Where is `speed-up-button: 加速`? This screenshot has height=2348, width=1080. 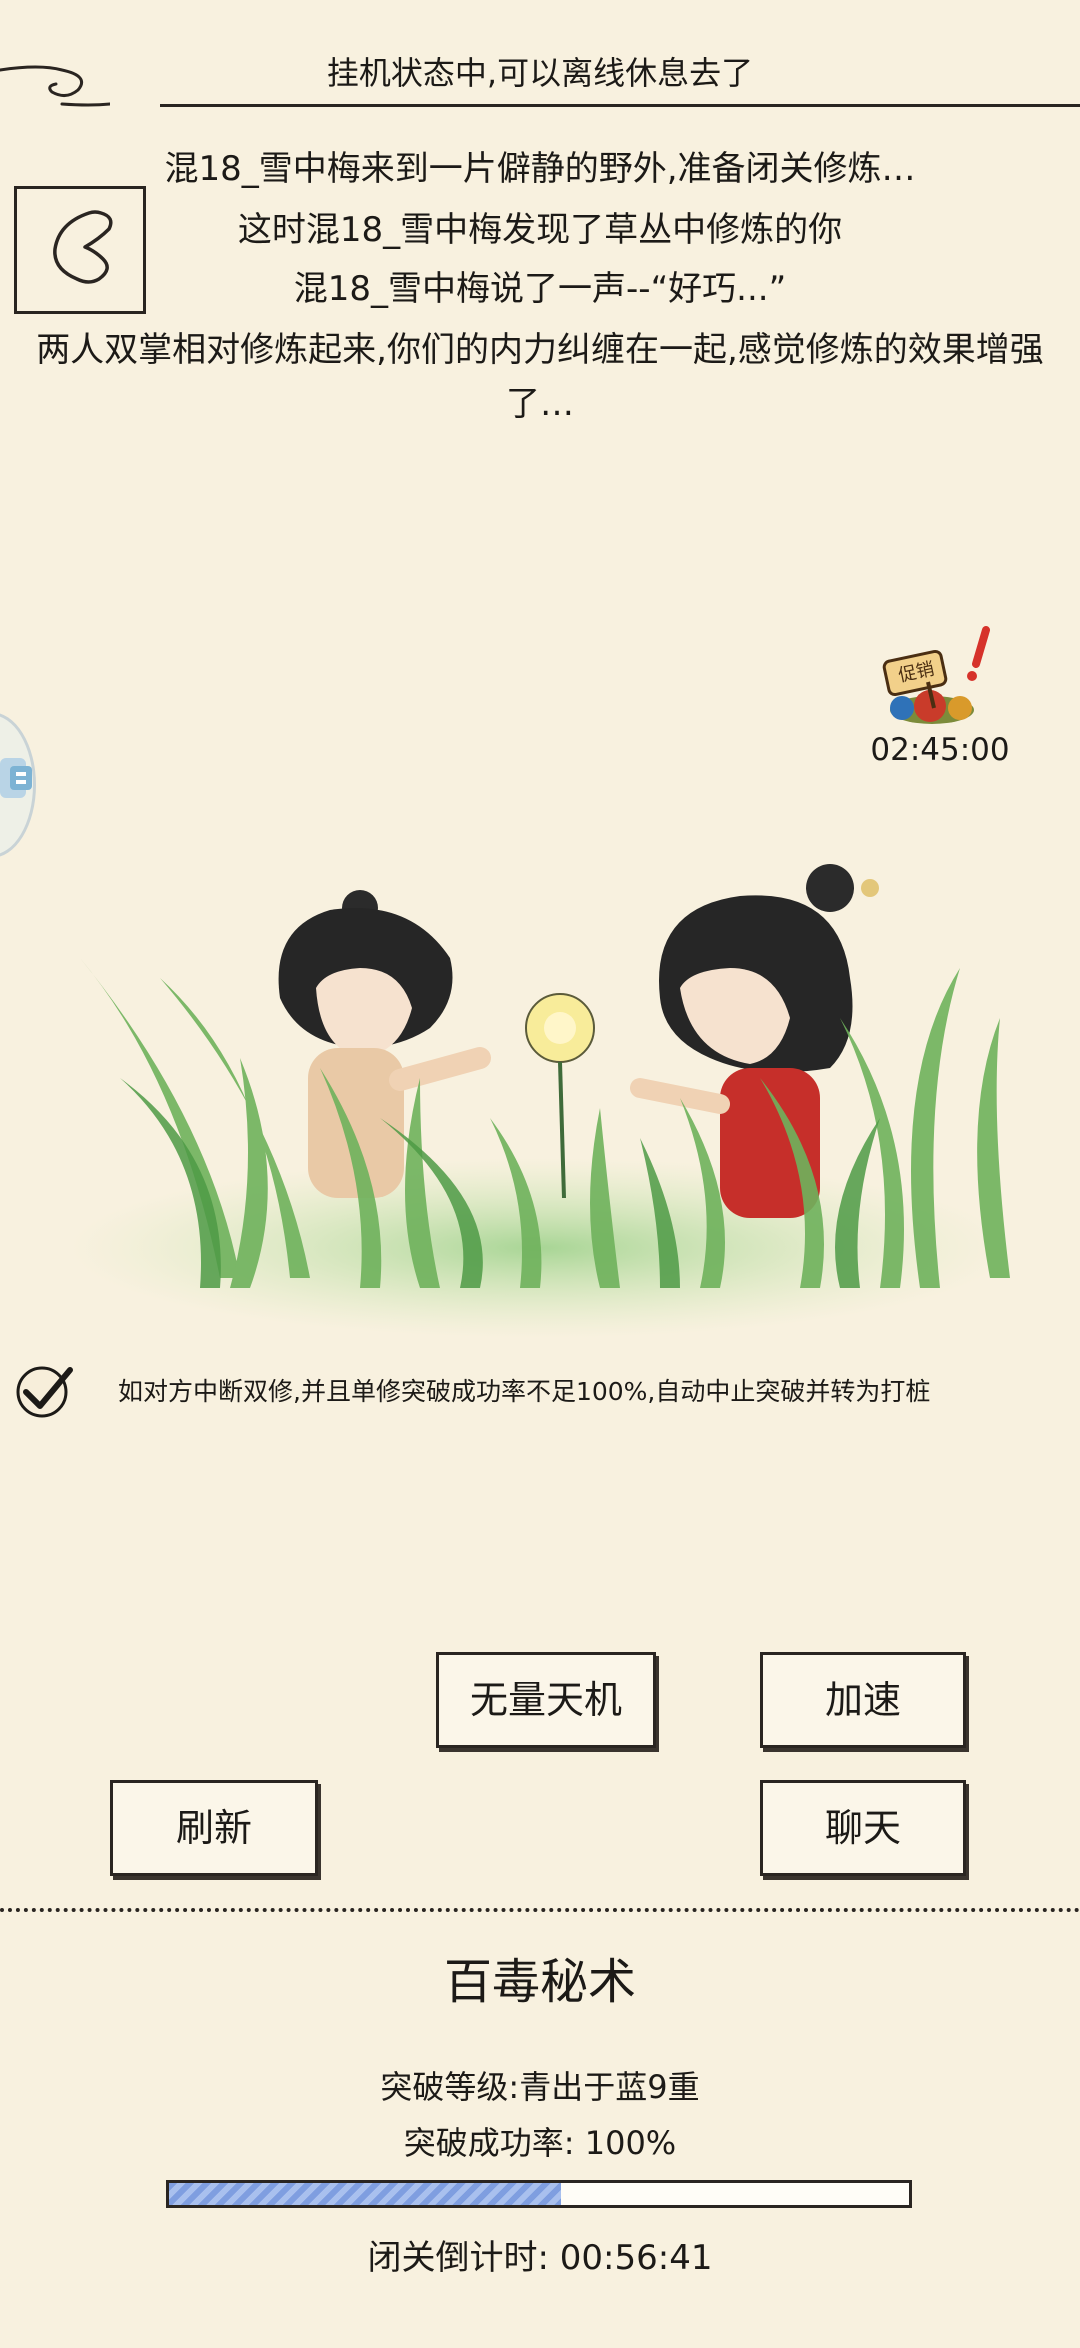 speed-up-button: 加速 is located at coordinates (863, 1700).